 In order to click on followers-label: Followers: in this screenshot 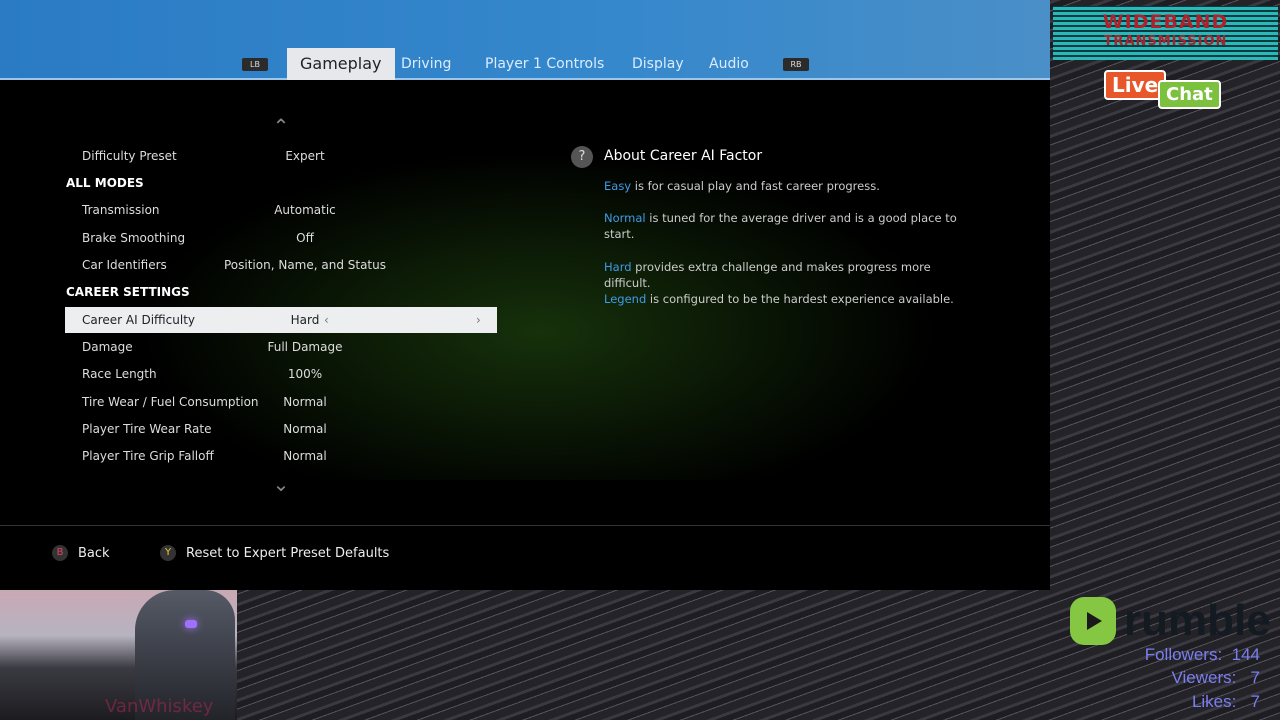, I will do `click(1183, 654)`.